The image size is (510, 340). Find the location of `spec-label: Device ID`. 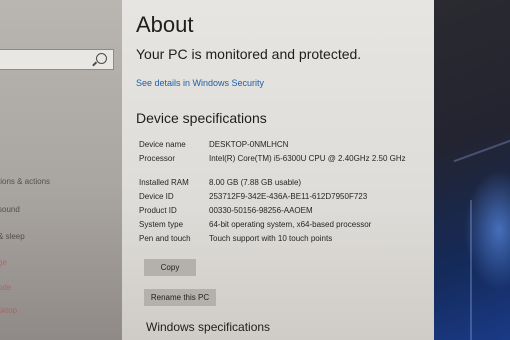

spec-label: Device ID is located at coordinates (156, 196).